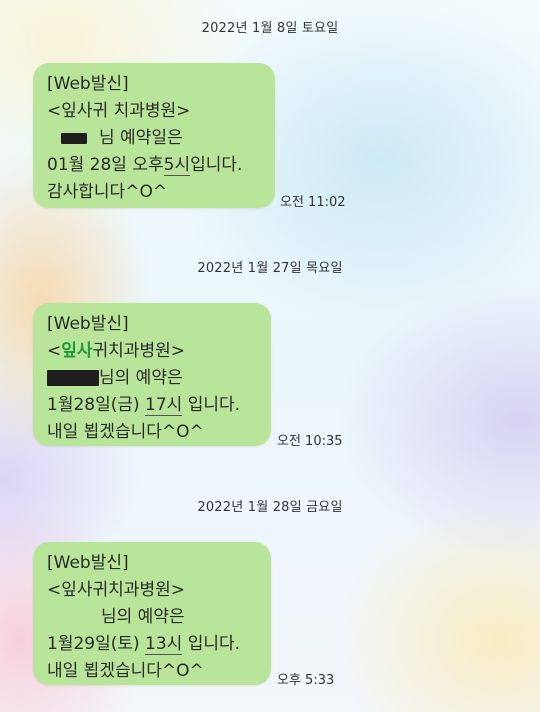 The image size is (540, 712). I want to click on highlighted-text: 잎사, so click(77, 351).